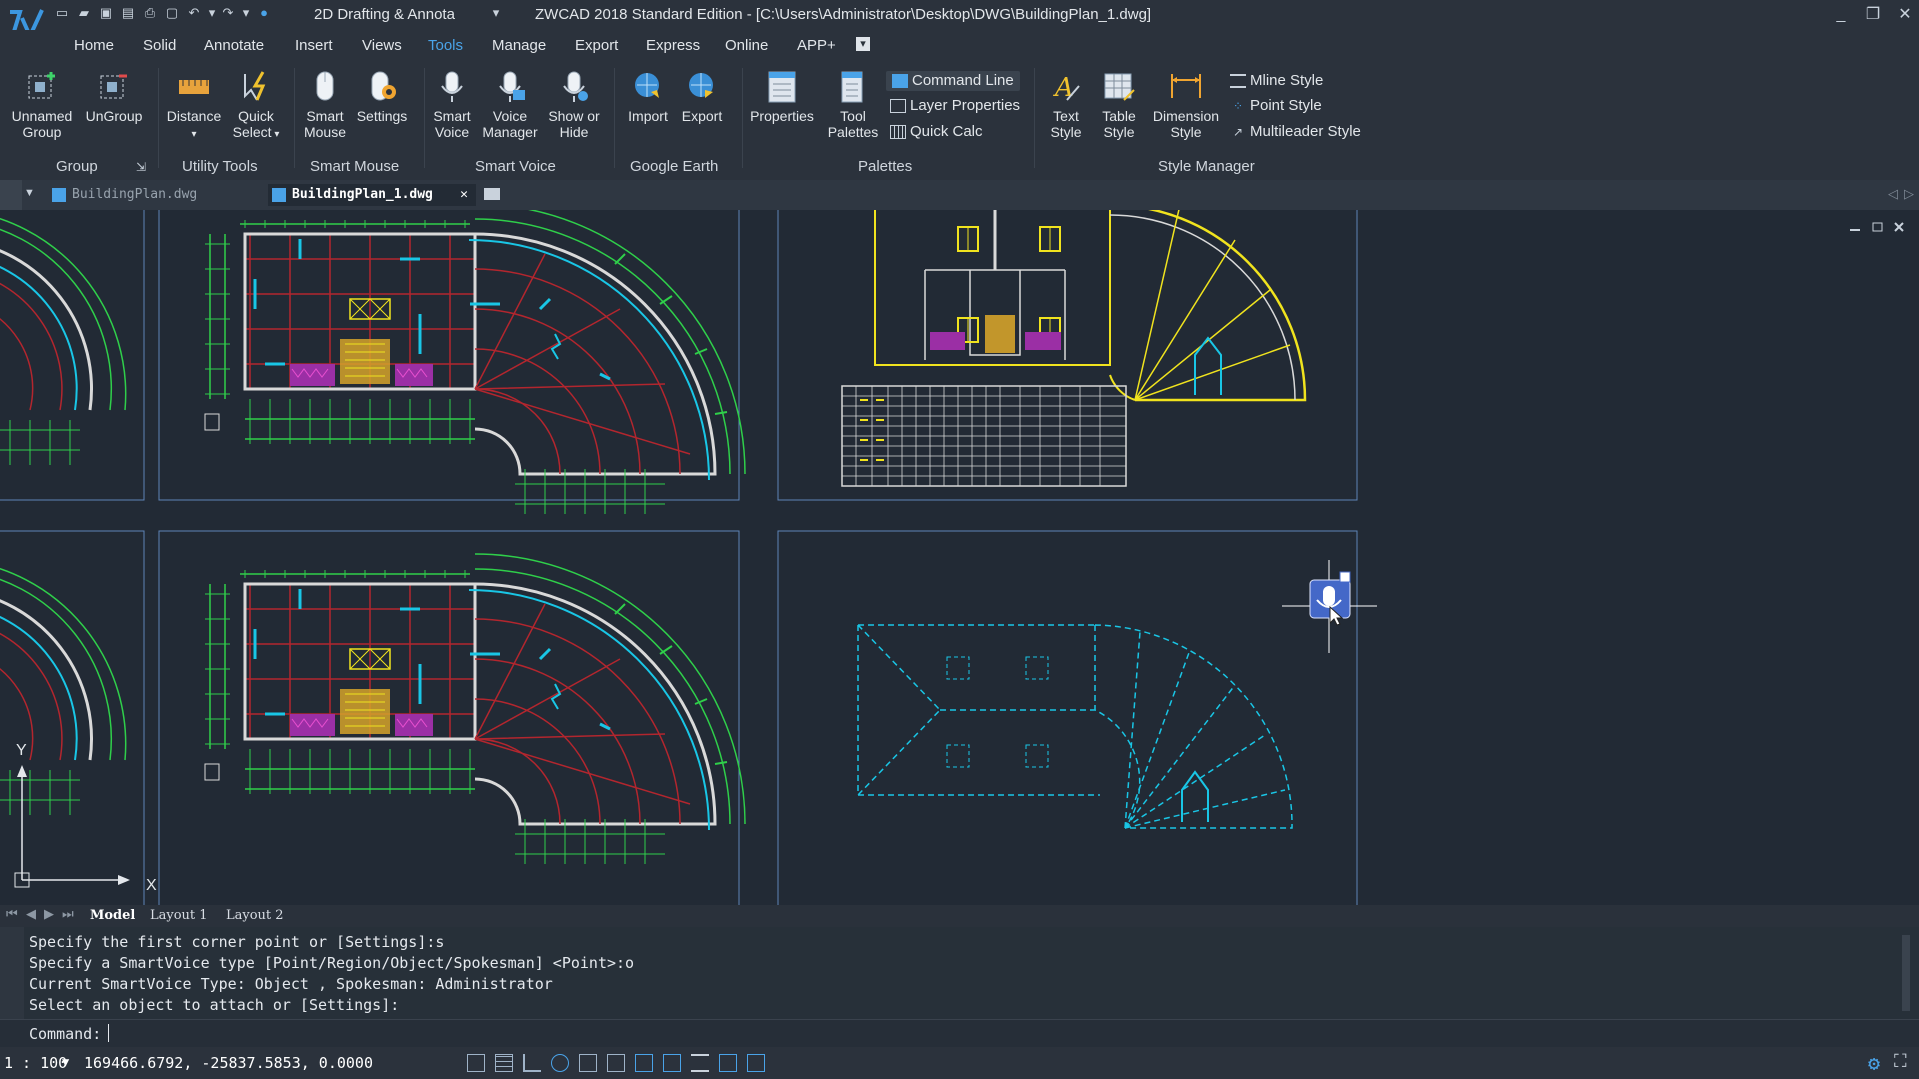 The width and height of the screenshot is (1919, 1079). Describe the element at coordinates (782, 97) in the screenshot. I see `properties-button: Properties` at that location.